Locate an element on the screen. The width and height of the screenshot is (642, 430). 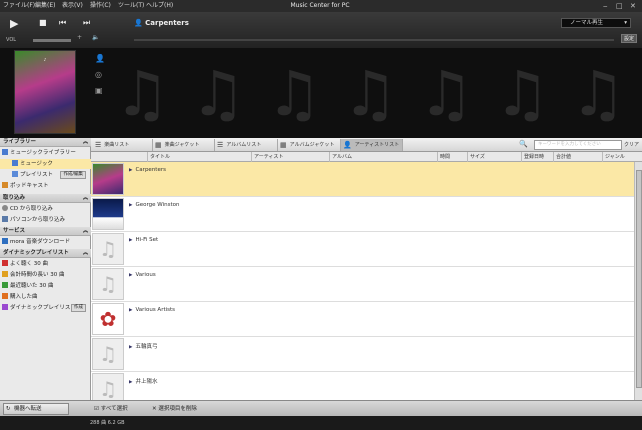
grid-icon: ▦ is located at coordinates (283, 145).